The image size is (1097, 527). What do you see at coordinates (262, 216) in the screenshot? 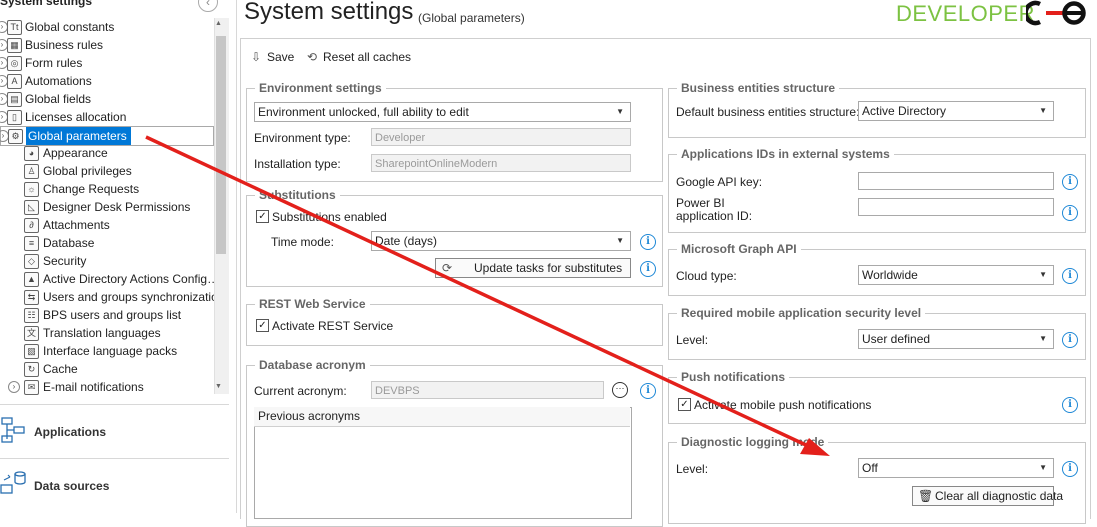
I see `substitutions-enabled-checkbox: ✓` at bounding box center [262, 216].